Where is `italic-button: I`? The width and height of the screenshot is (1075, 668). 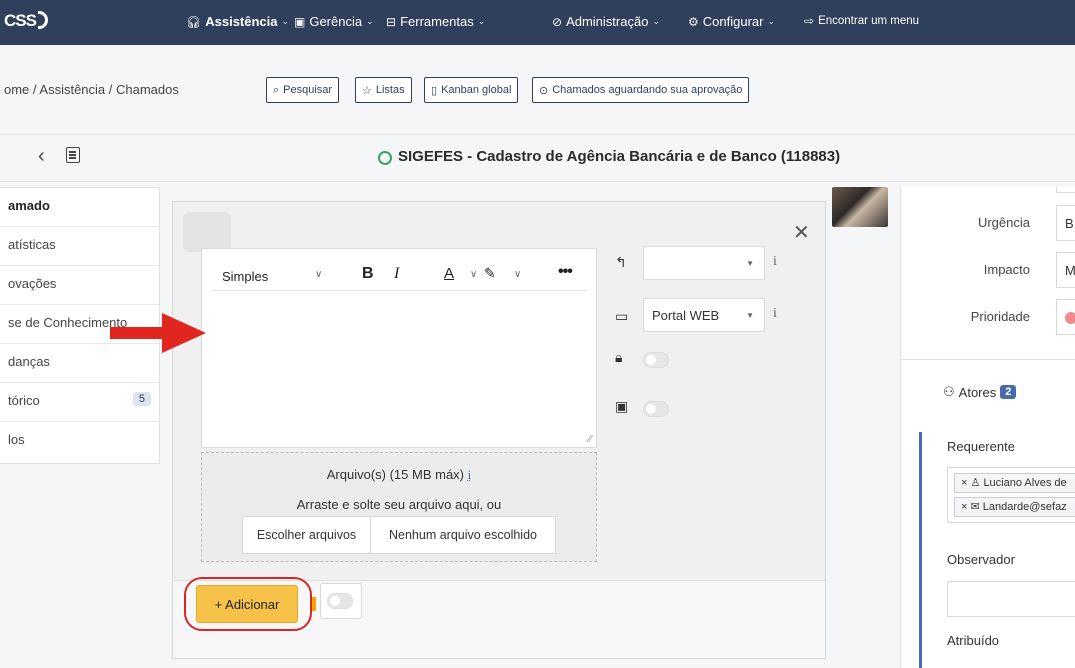
italic-button: I is located at coordinates (396, 274).